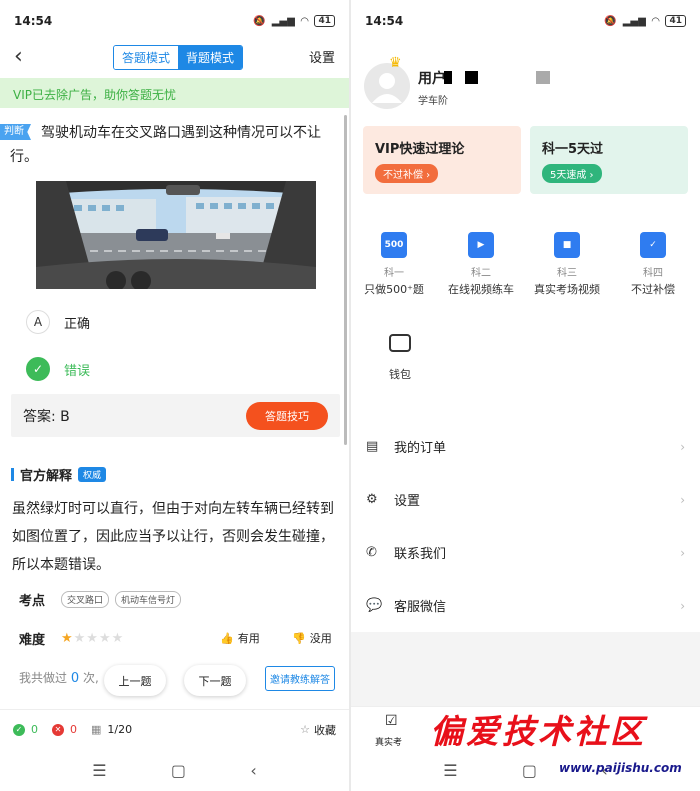 The height and width of the screenshot is (791, 700). Describe the element at coordinates (146, 57) in the screenshot. I see `tab-answer-mode: 答题模式` at that location.